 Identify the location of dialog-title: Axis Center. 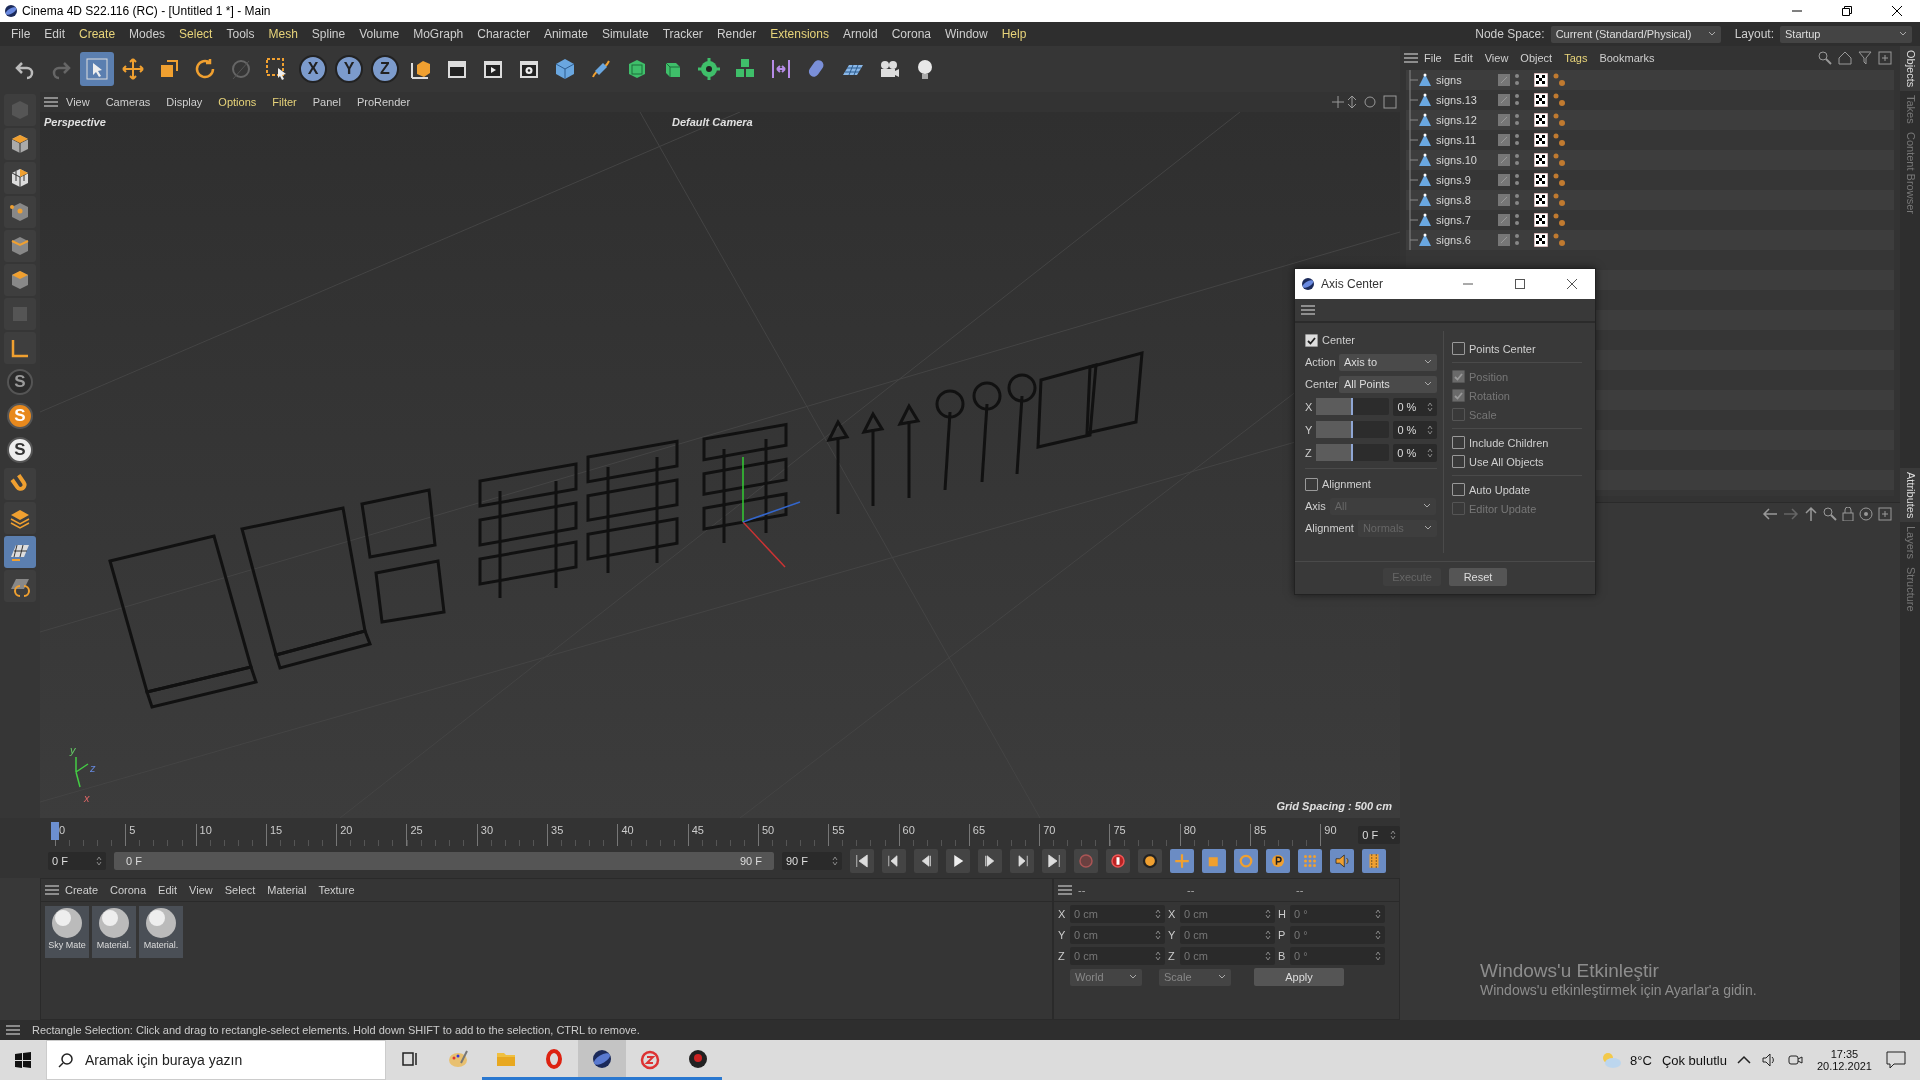
(1353, 284).